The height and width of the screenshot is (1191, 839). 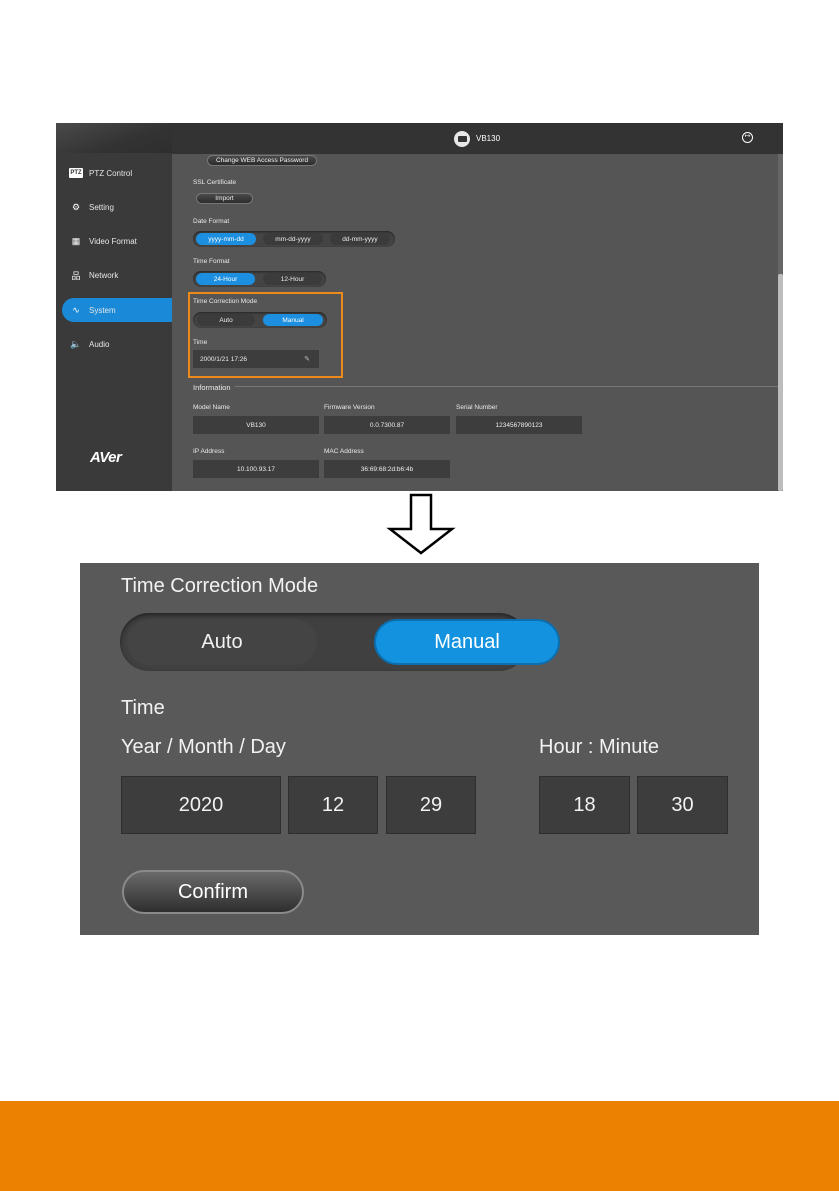 I want to click on time-format-label: Time Format, so click(x=211, y=261).